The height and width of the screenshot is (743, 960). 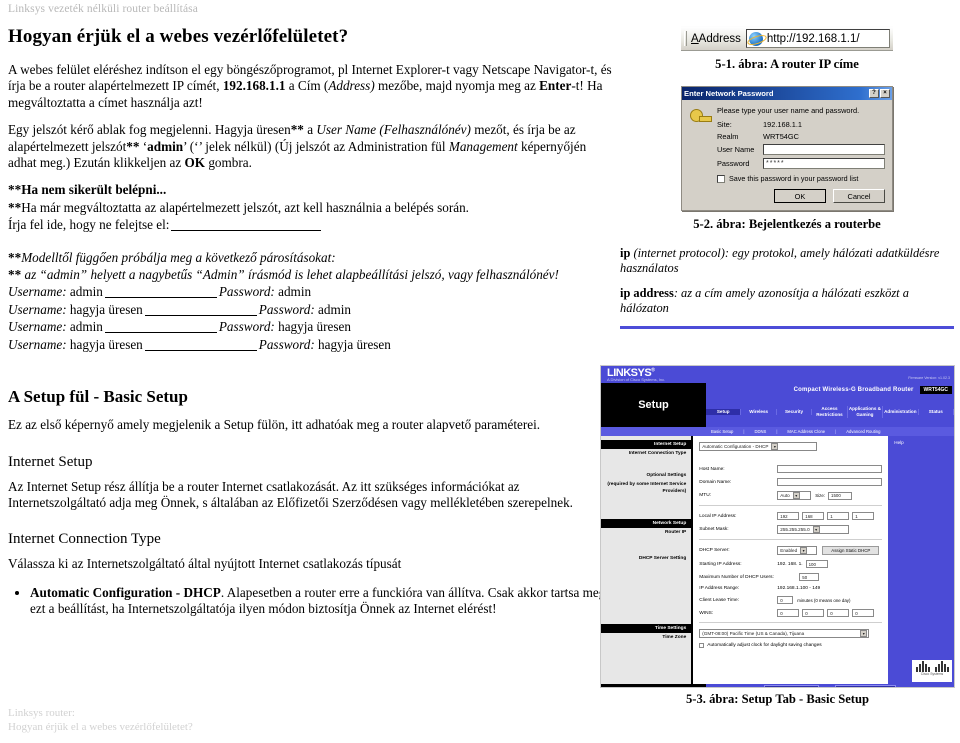 I want to click on username-label-4: Username:, so click(x=37, y=344).